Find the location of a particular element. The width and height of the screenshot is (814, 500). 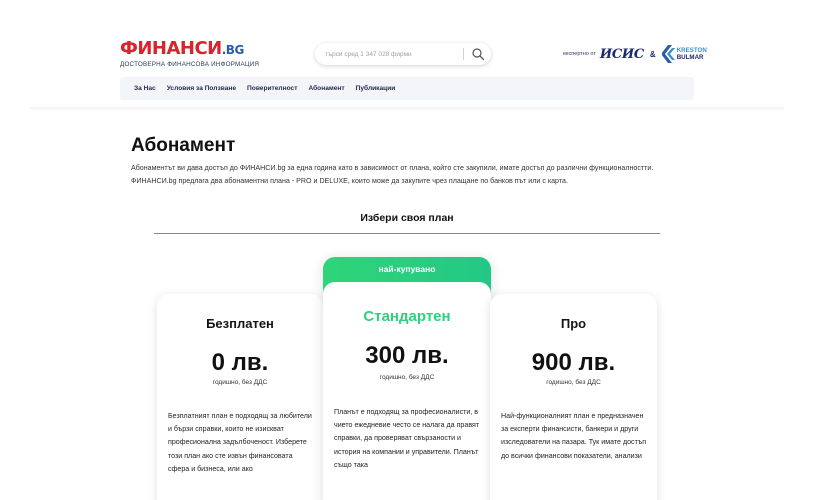

search-separator is located at coordinates (463, 54).